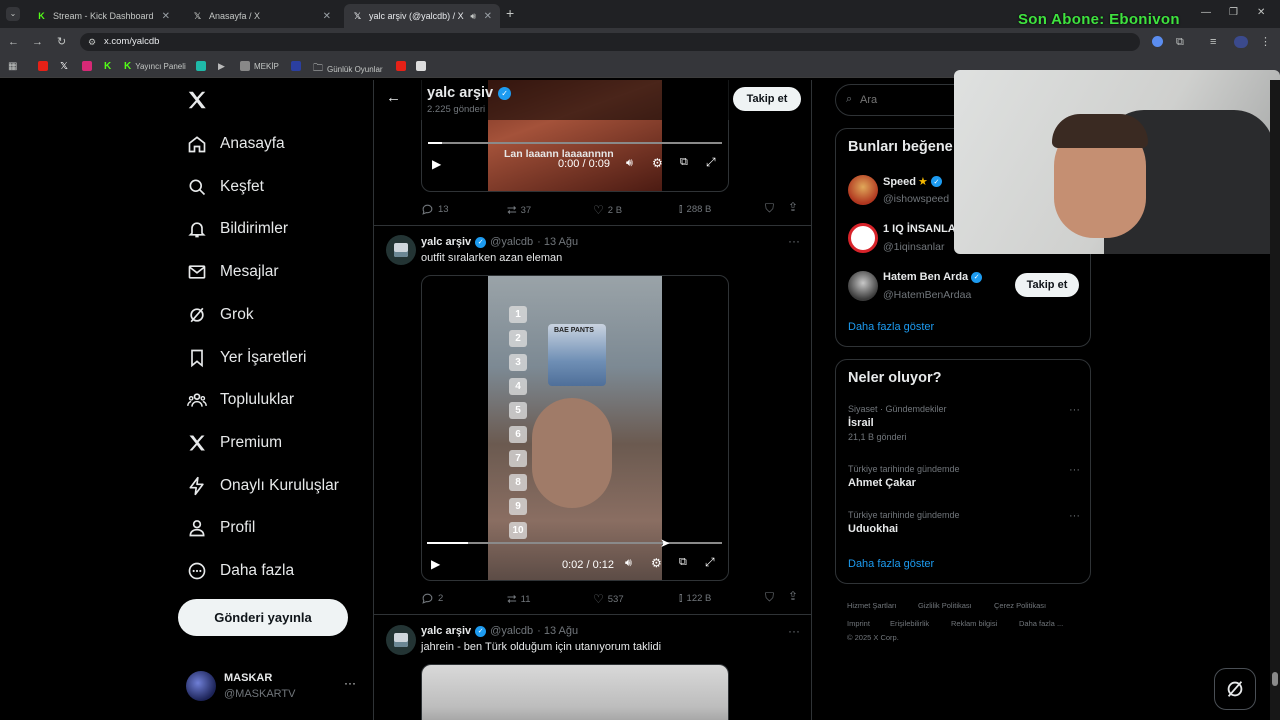  Describe the element at coordinates (1265, 42) in the screenshot. I see `menu-kebab-icon: ⋮` at that location.